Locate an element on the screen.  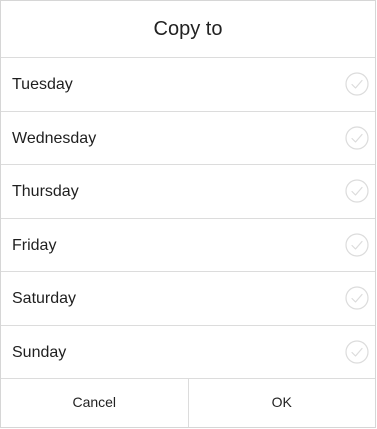
cancel-button: Cancel is located at coordinates (95, 402).